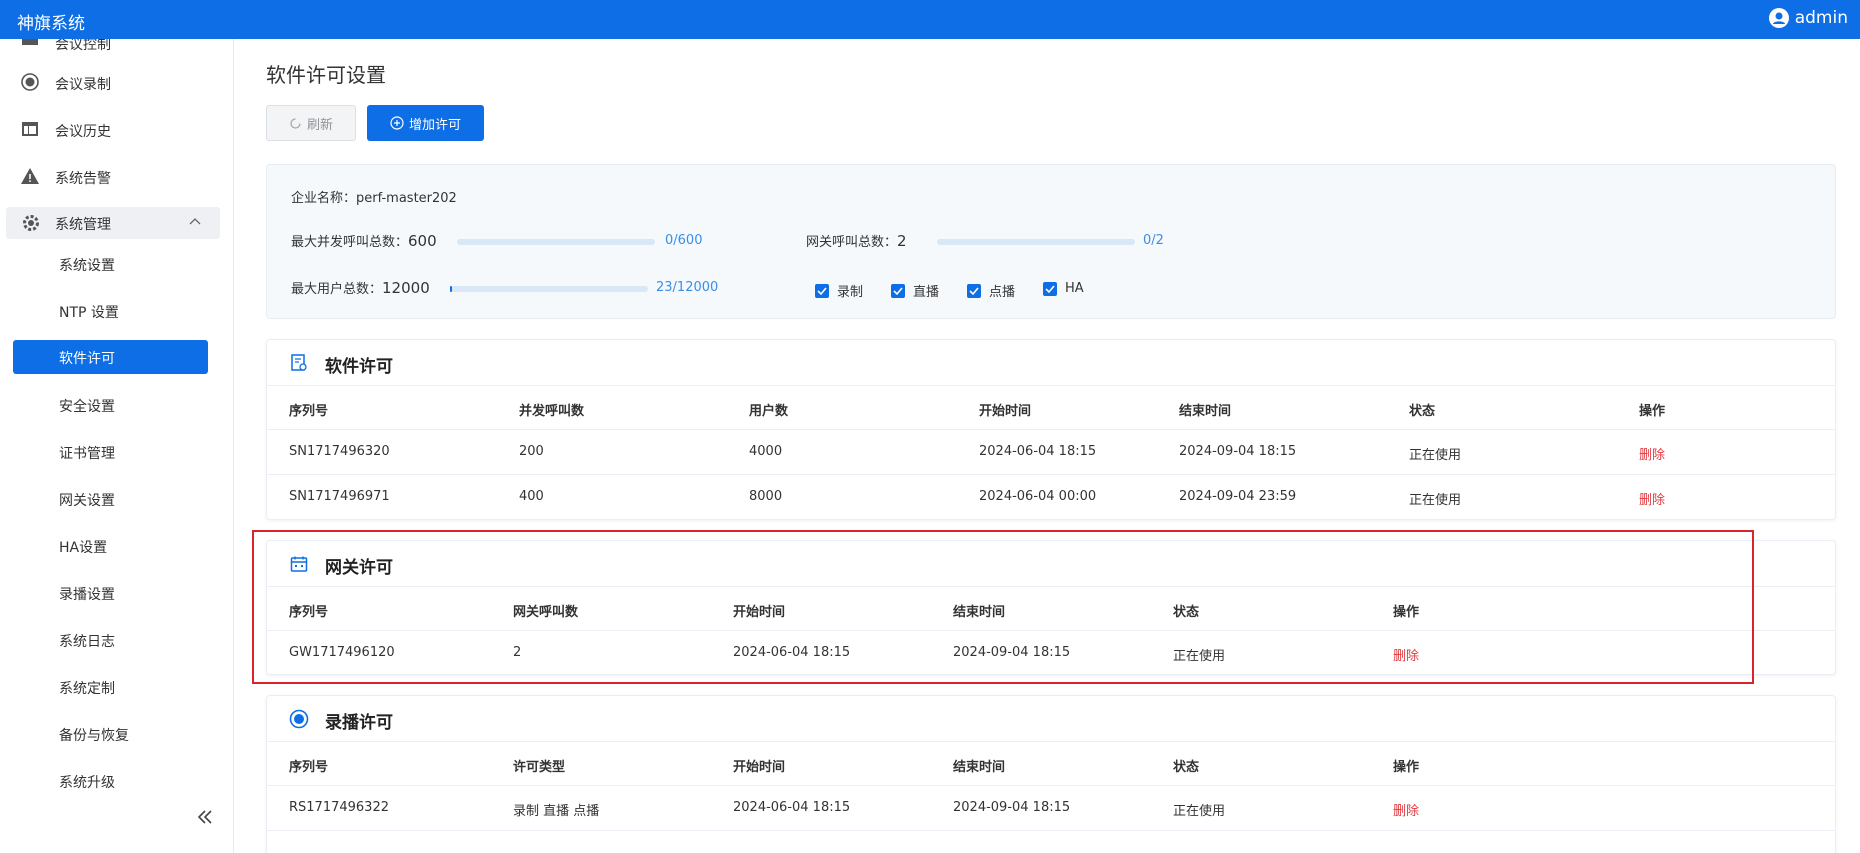 This screenshot has height=853, width=1860. What do you see at coordinates (915, 290) in the screenshot?
I see `feature-checkbox-live: 直播` at bounding box center [915, 290].